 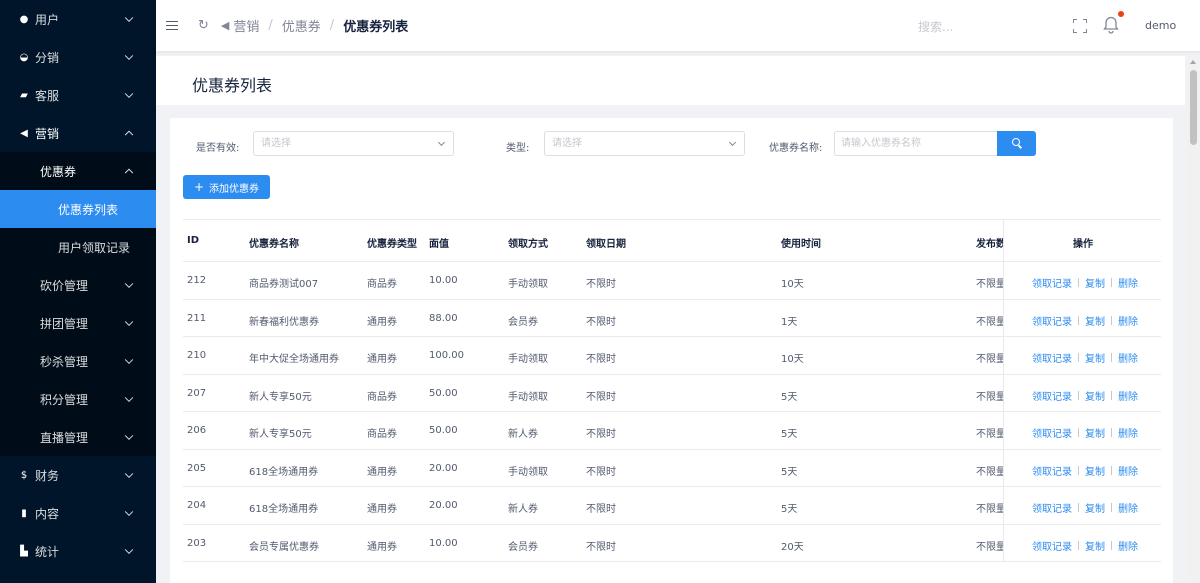 I want to click on cell-method: 新人券, so click(x=523, y=434).